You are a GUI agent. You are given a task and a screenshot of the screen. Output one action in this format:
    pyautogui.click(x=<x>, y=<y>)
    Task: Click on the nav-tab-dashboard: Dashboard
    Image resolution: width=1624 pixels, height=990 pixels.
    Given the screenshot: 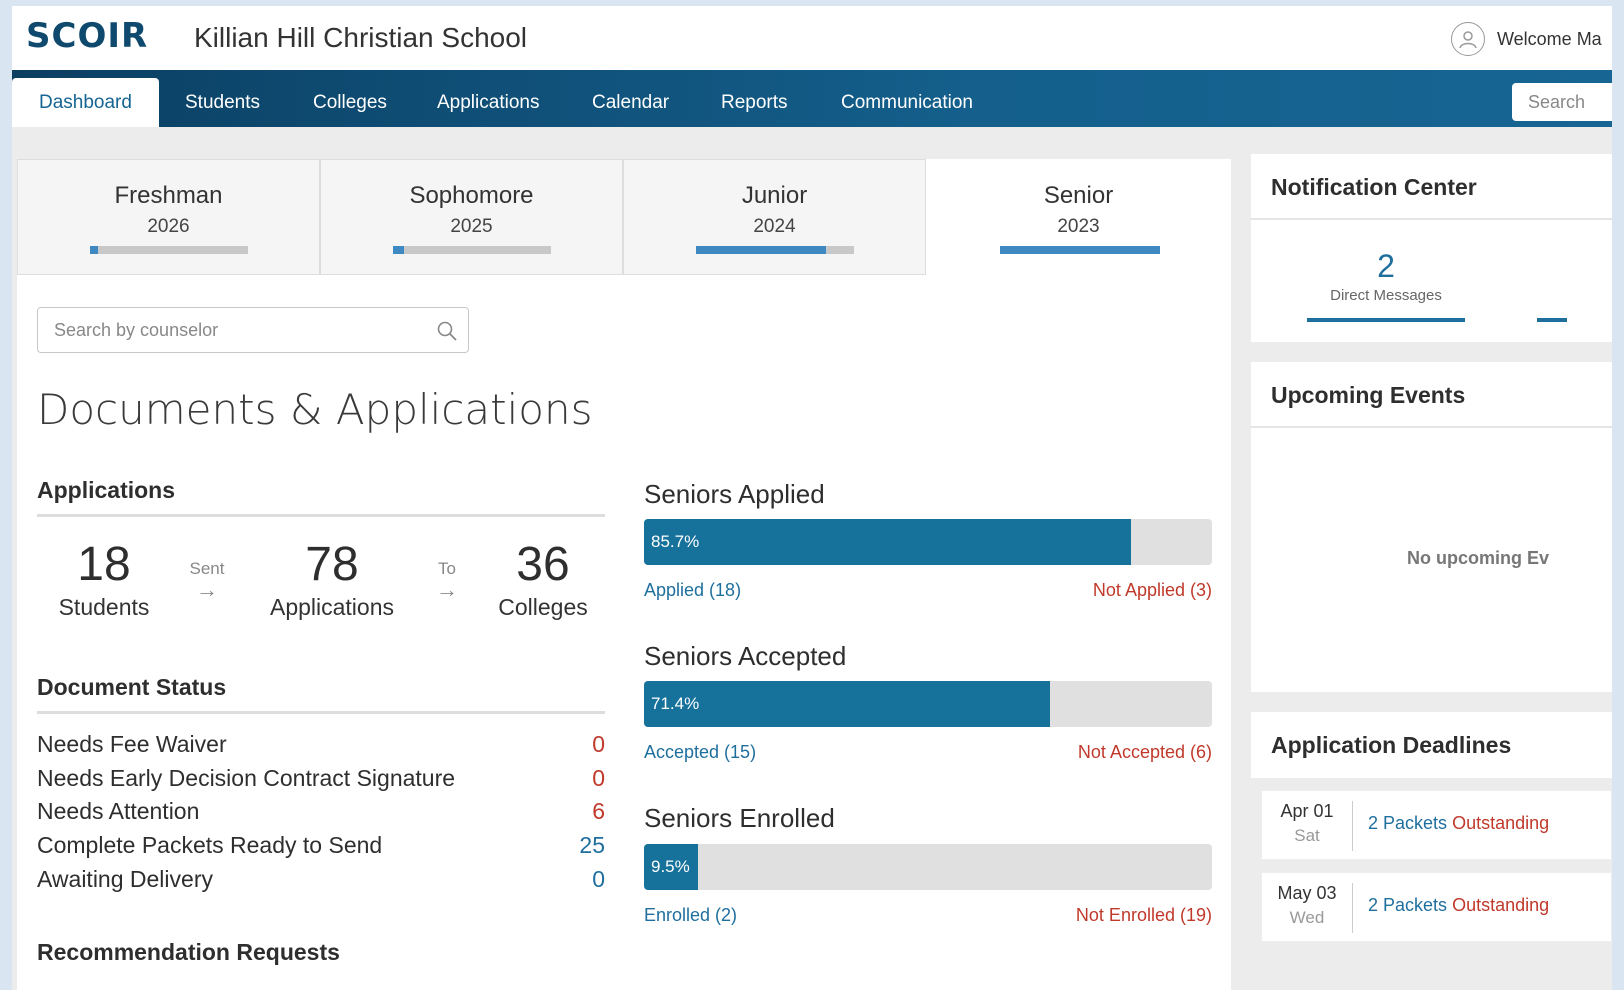 What is the action you would take?
    pyautogui.click(x=85, y=102)
    